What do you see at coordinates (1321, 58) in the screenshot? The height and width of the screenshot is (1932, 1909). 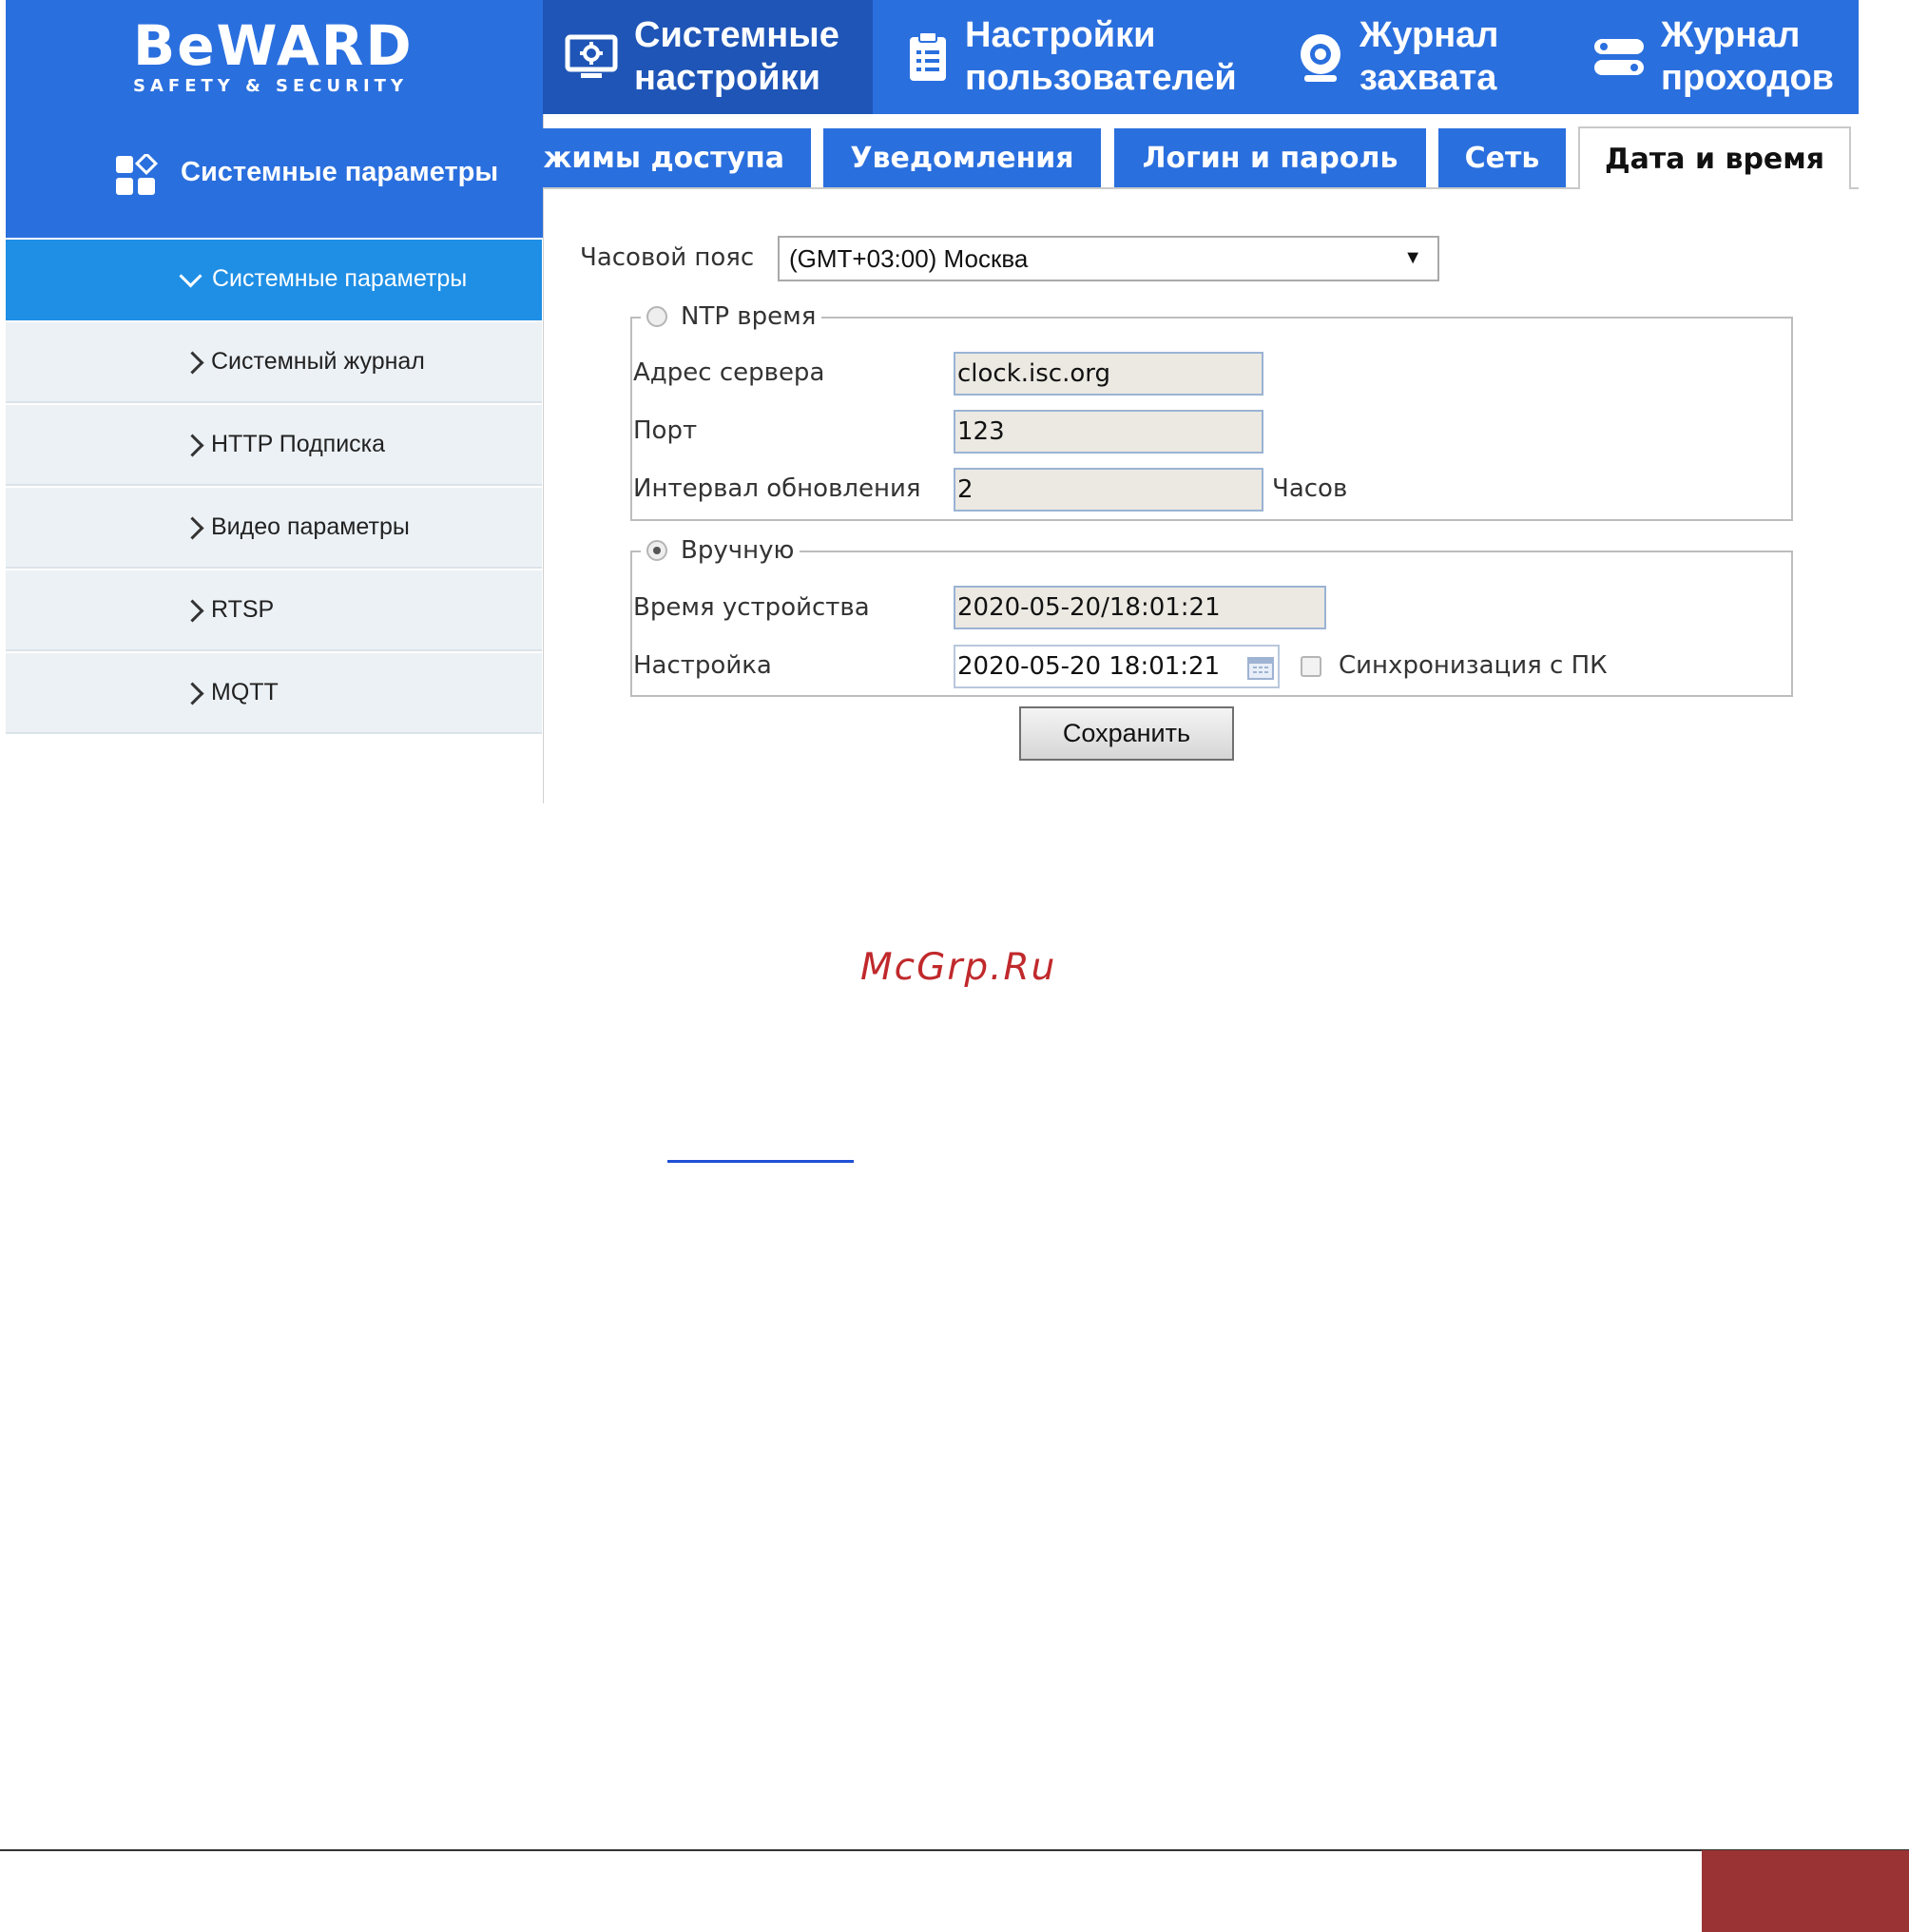 I see `camera-icon` at bounding box center [1321, 58].